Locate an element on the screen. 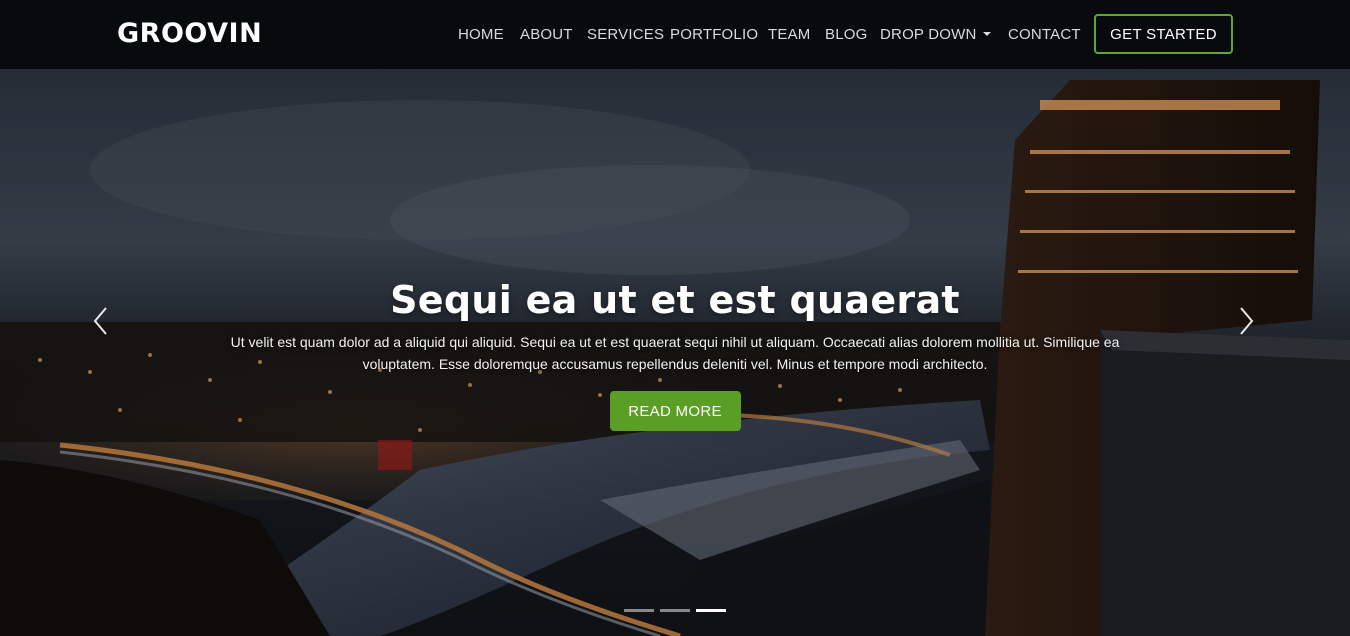 Image resolution: width=1350 pixels, height=636 pixels. read-more-button: READ MORE is located at coordinates (675, 411).